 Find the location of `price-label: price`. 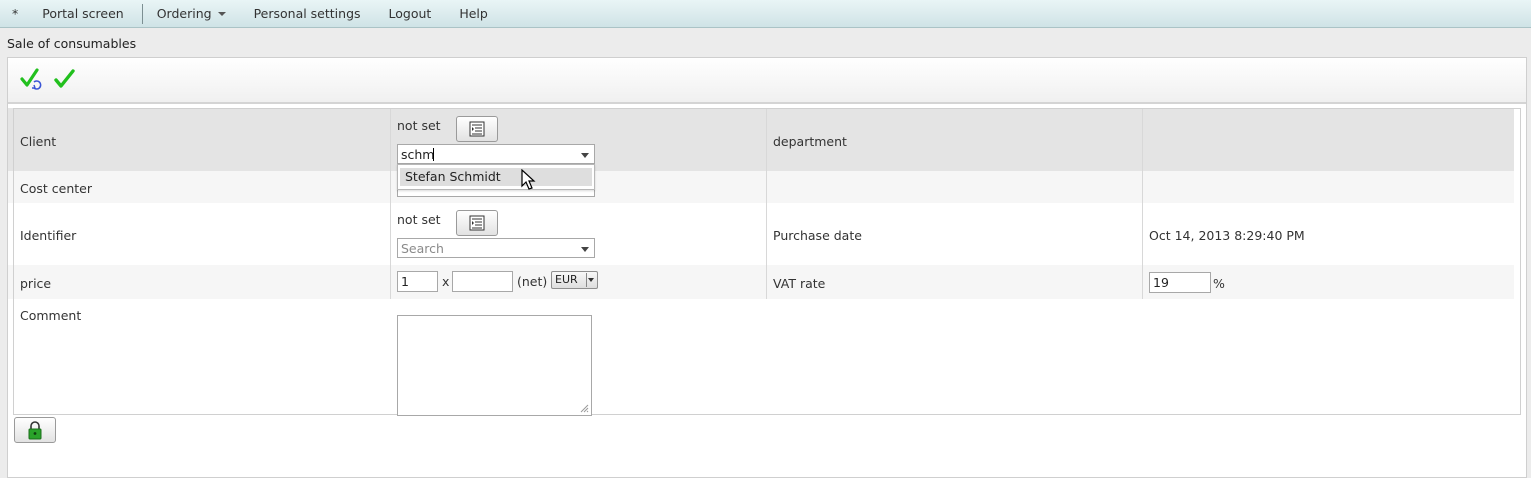

price-label: price is located at coordinates (36, 283).